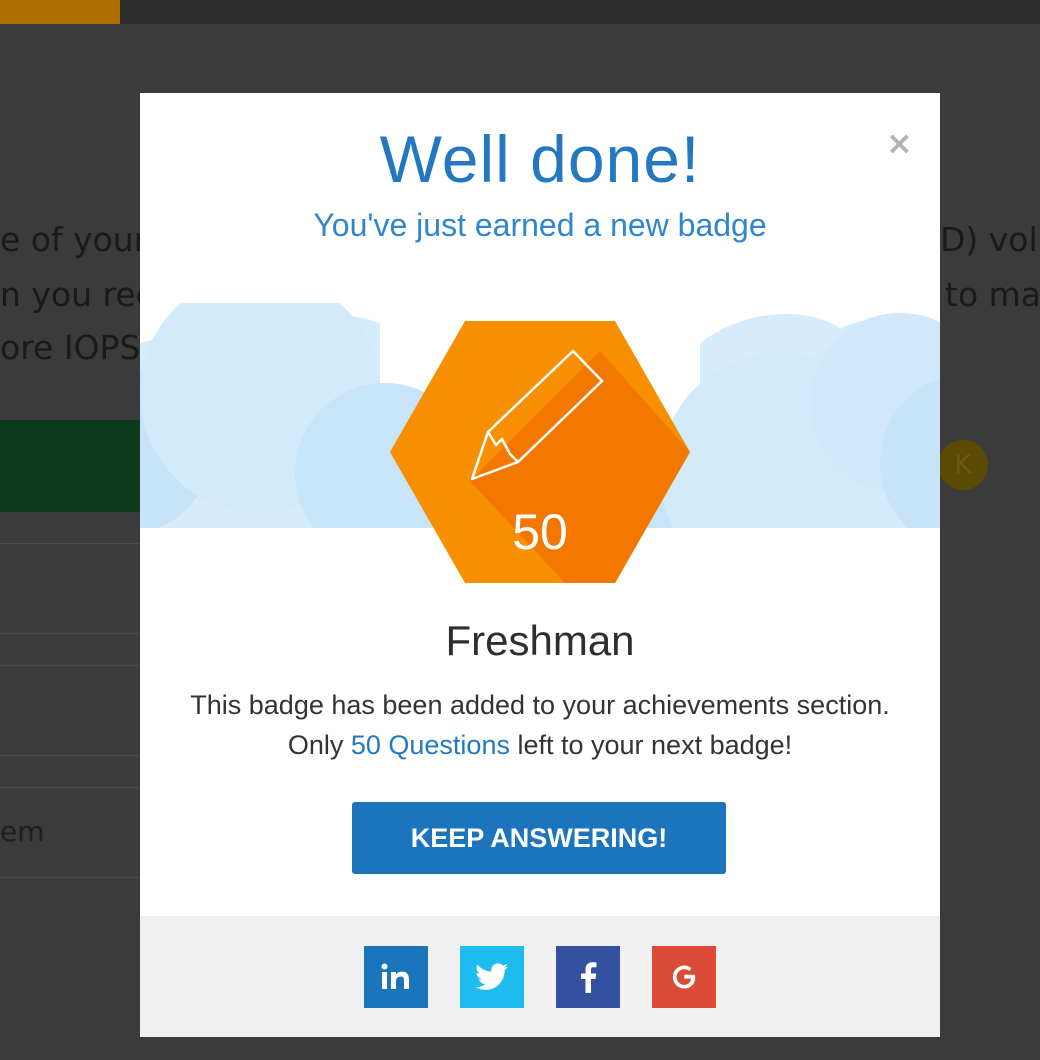 The image size is (1040, 1060). What do you see at coordinates (540, 640) in the screenshot?
I see `badge-name: Freshman` at bounding box center [540, 640].